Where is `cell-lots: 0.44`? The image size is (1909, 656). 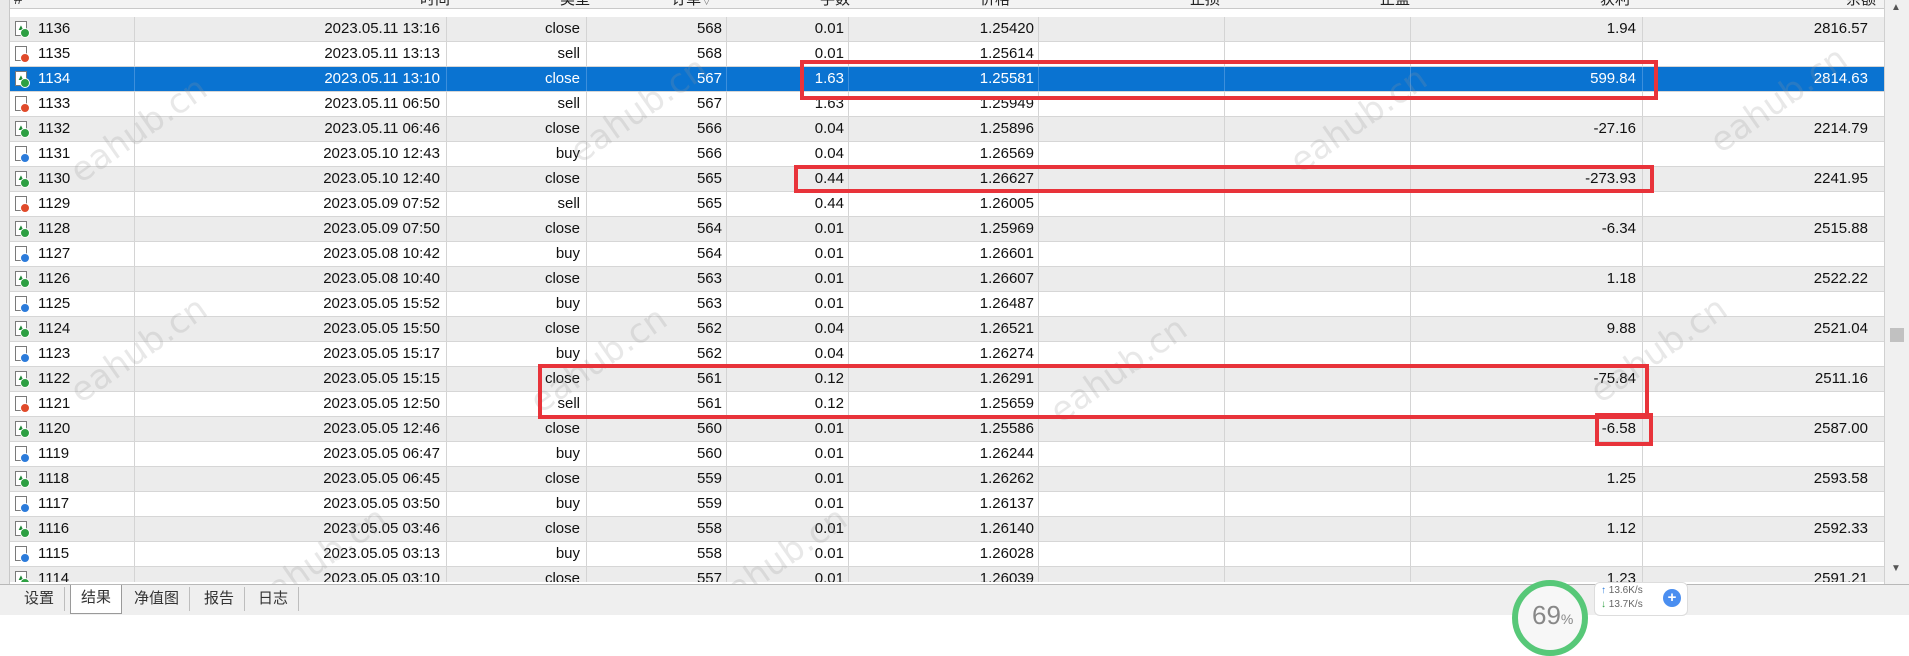
cell-lots: 0.44 is located at coordinates (829, 178).